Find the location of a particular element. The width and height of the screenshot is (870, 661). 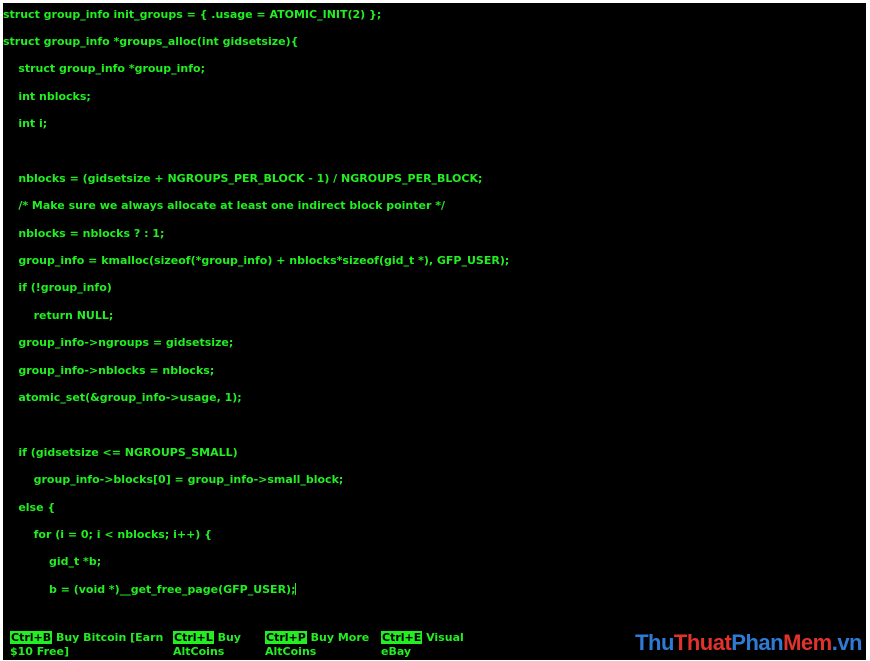

shortcut-key: Ctrl+L is located at coordinates (193, 637).